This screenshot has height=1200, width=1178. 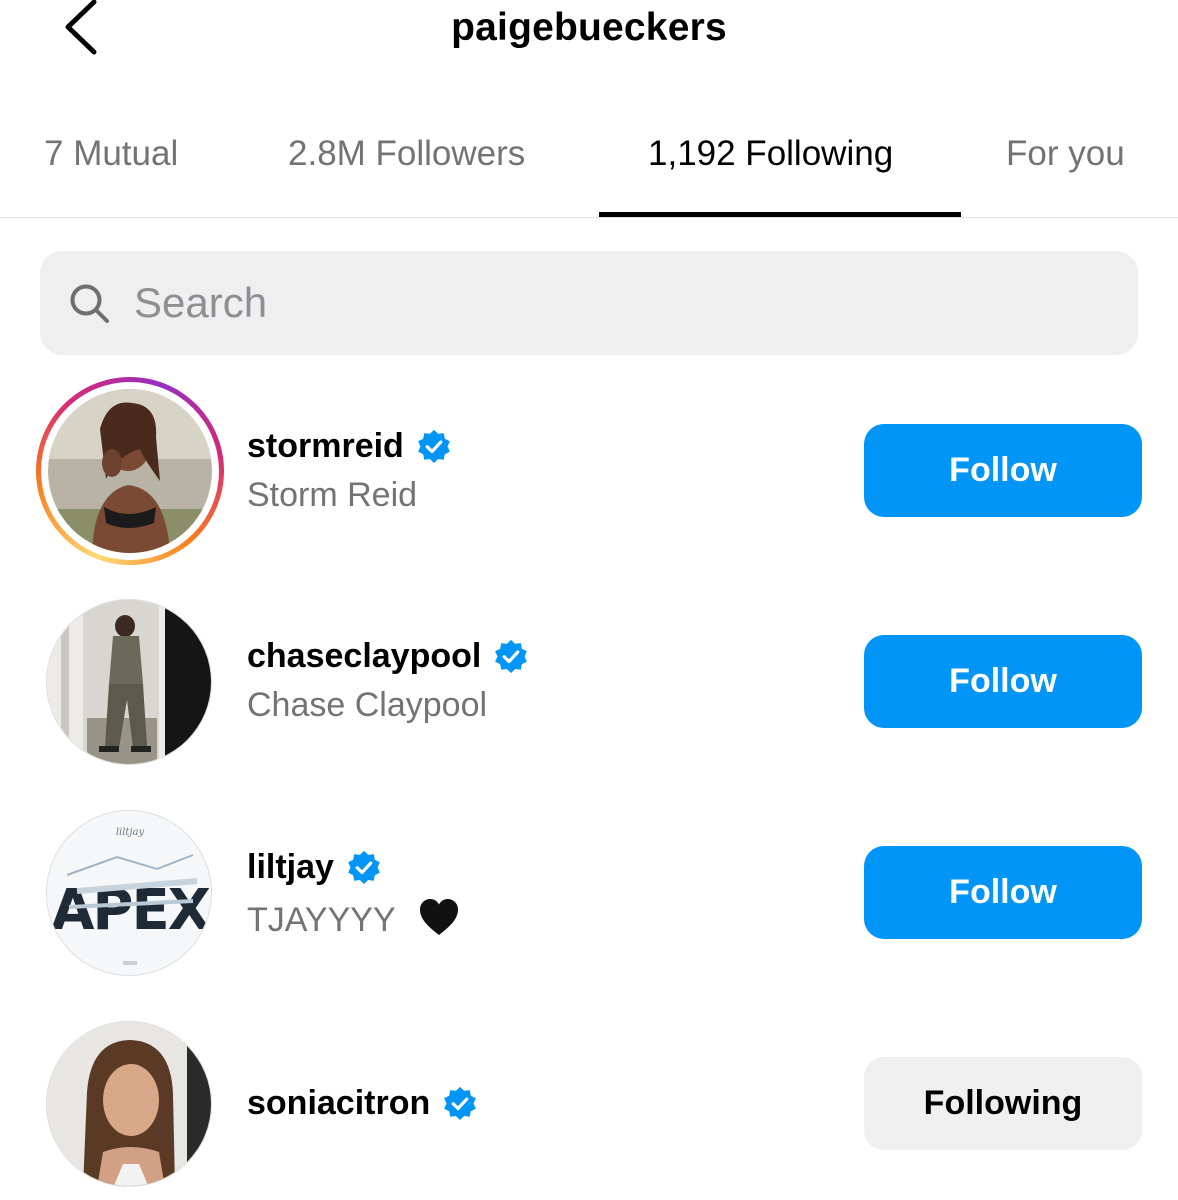 I want to click on active-tab-indicator, so click(x=780, y=214).